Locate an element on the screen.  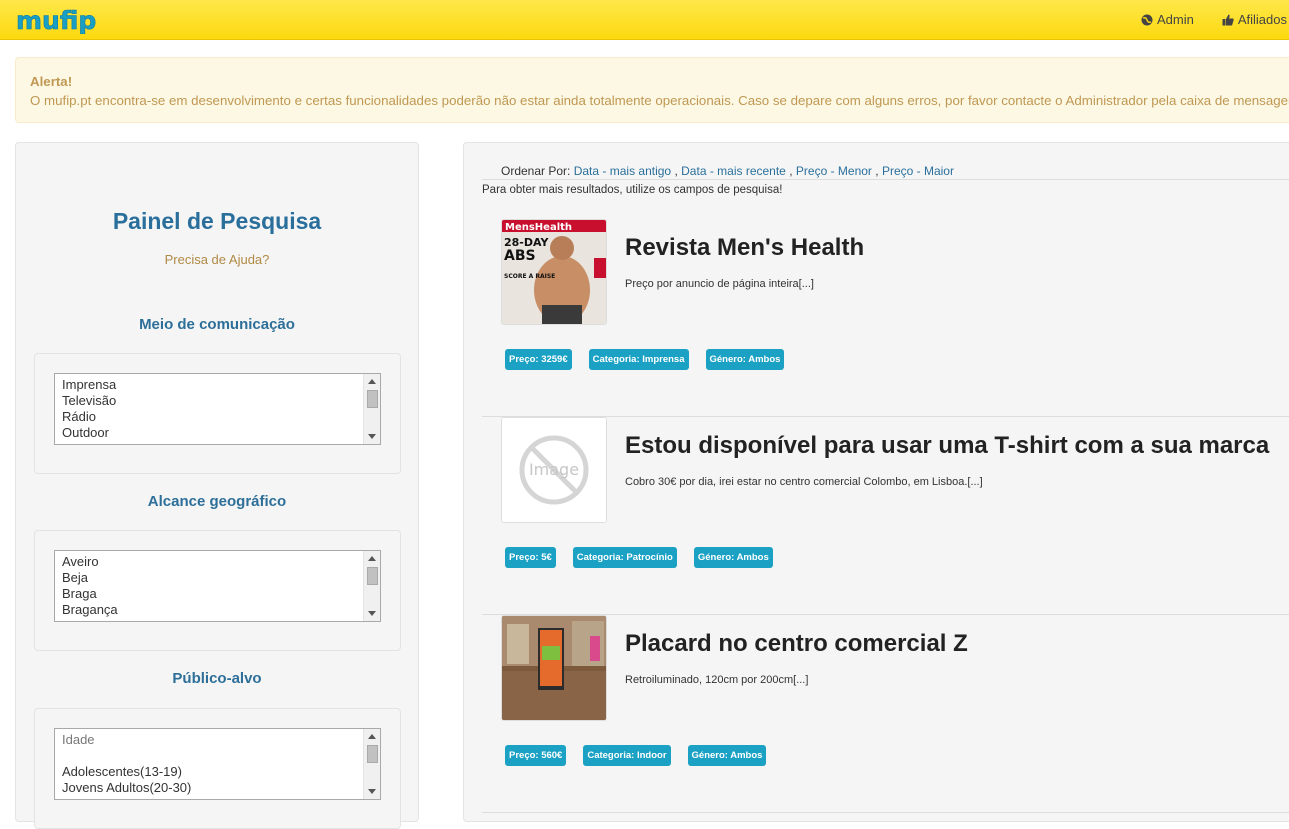
mufip-logo: mufip is located at coordinates (68, 20).